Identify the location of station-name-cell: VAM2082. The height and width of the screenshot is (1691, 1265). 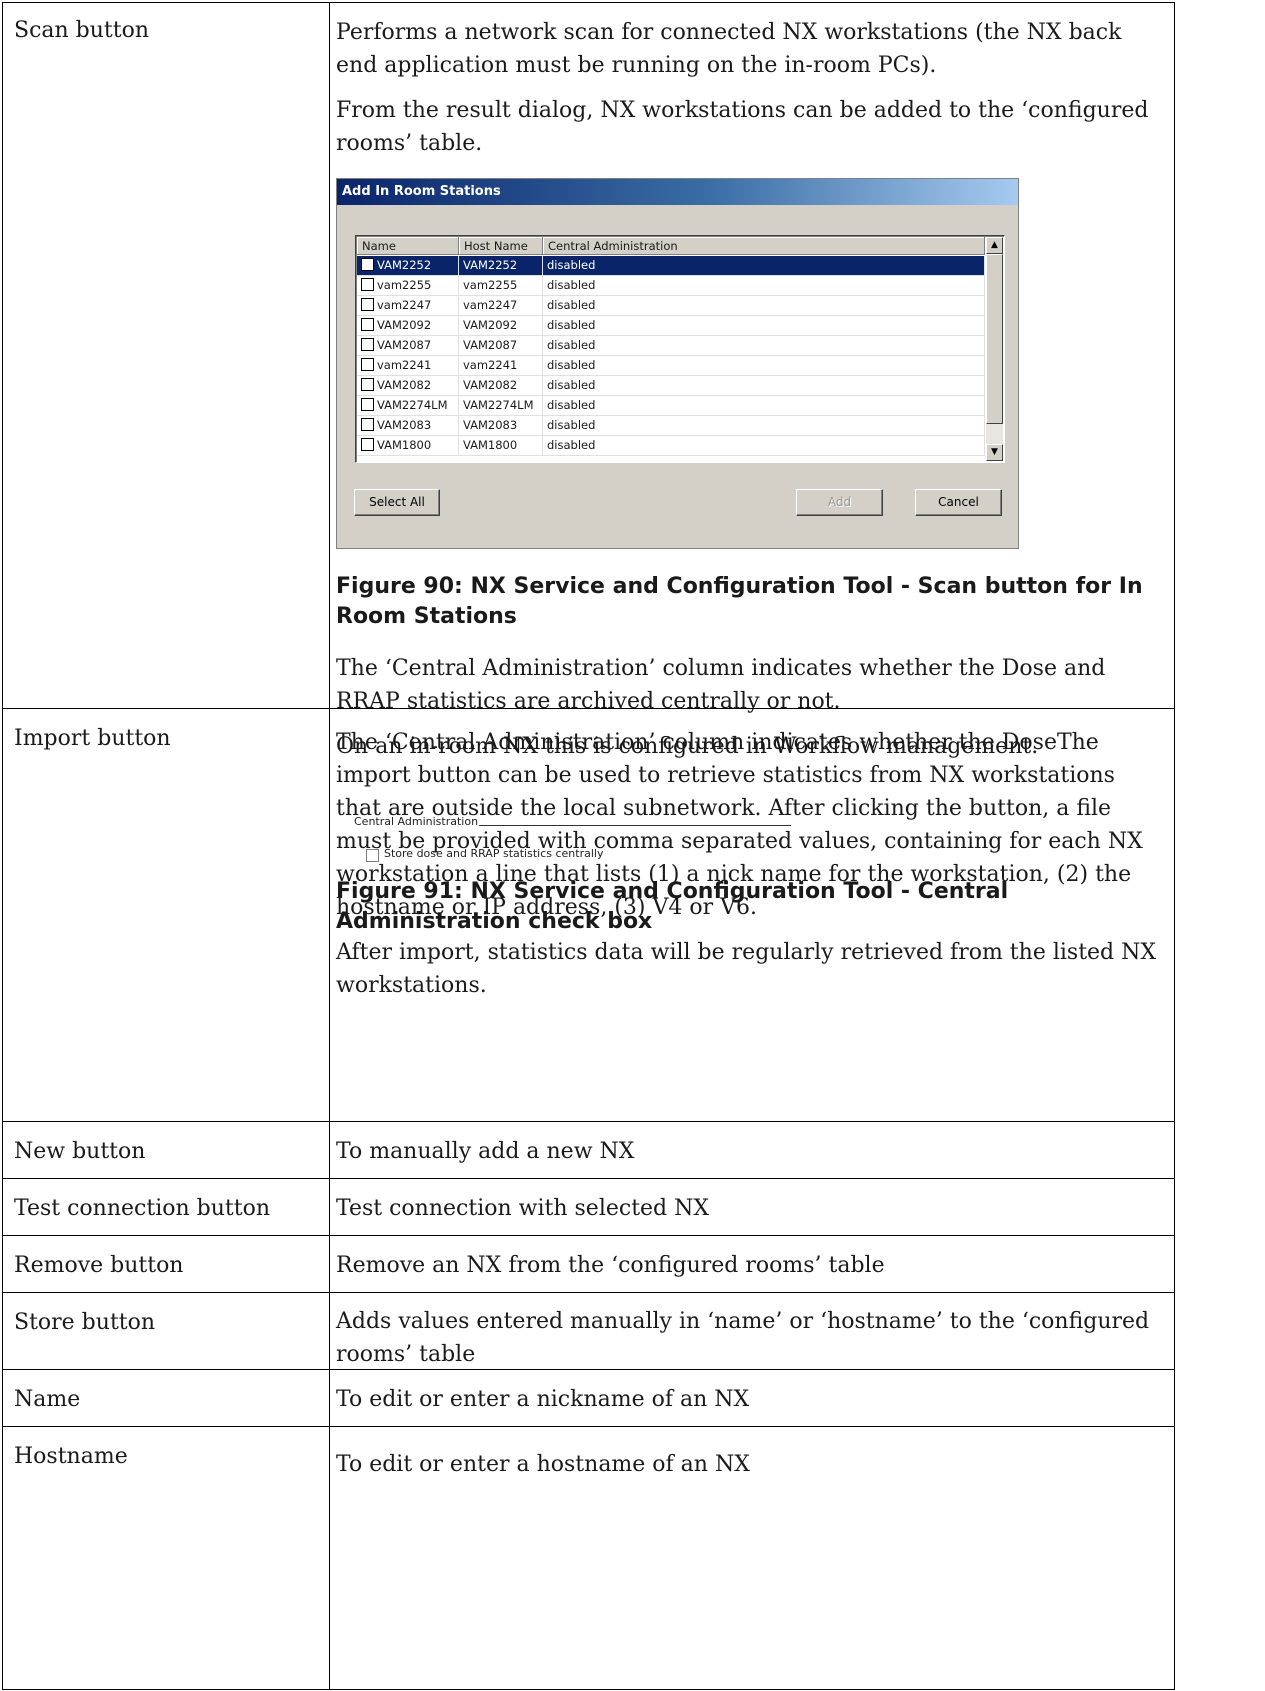
(408, 385).